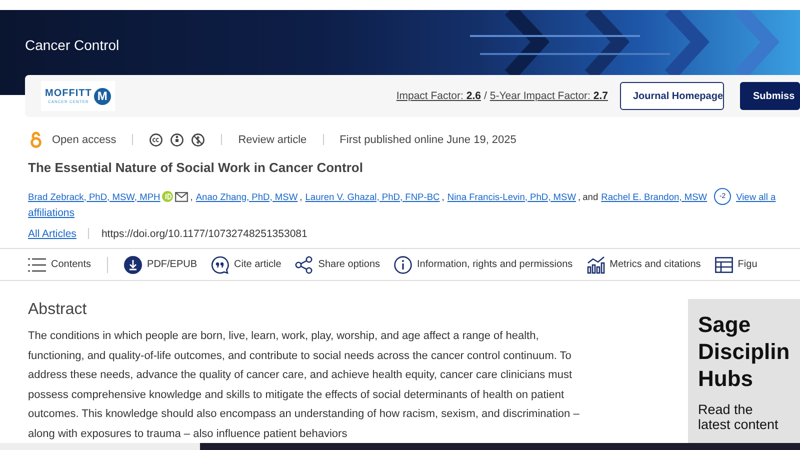  I want to click on article-title: The Essential Nature of Social Work in Cancer Control, so click(196, 168).